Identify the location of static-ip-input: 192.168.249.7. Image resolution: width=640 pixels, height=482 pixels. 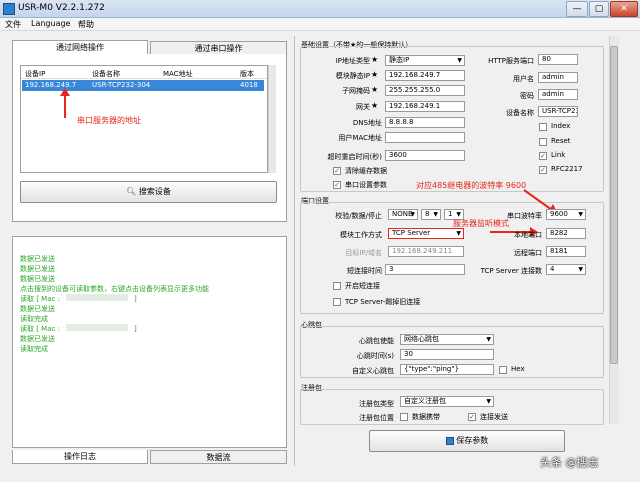
(425, 75).